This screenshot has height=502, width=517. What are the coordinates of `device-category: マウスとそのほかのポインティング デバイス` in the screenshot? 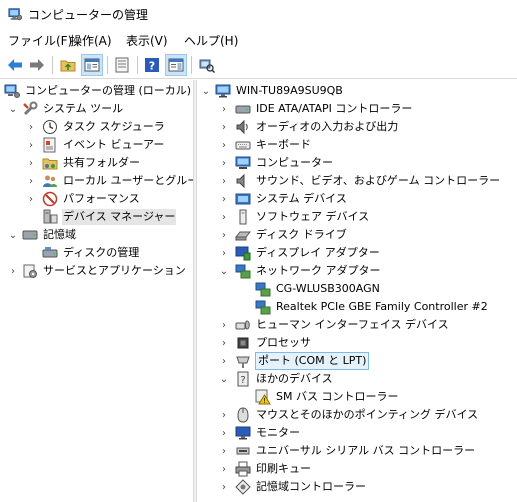 It's located at (357, 415).